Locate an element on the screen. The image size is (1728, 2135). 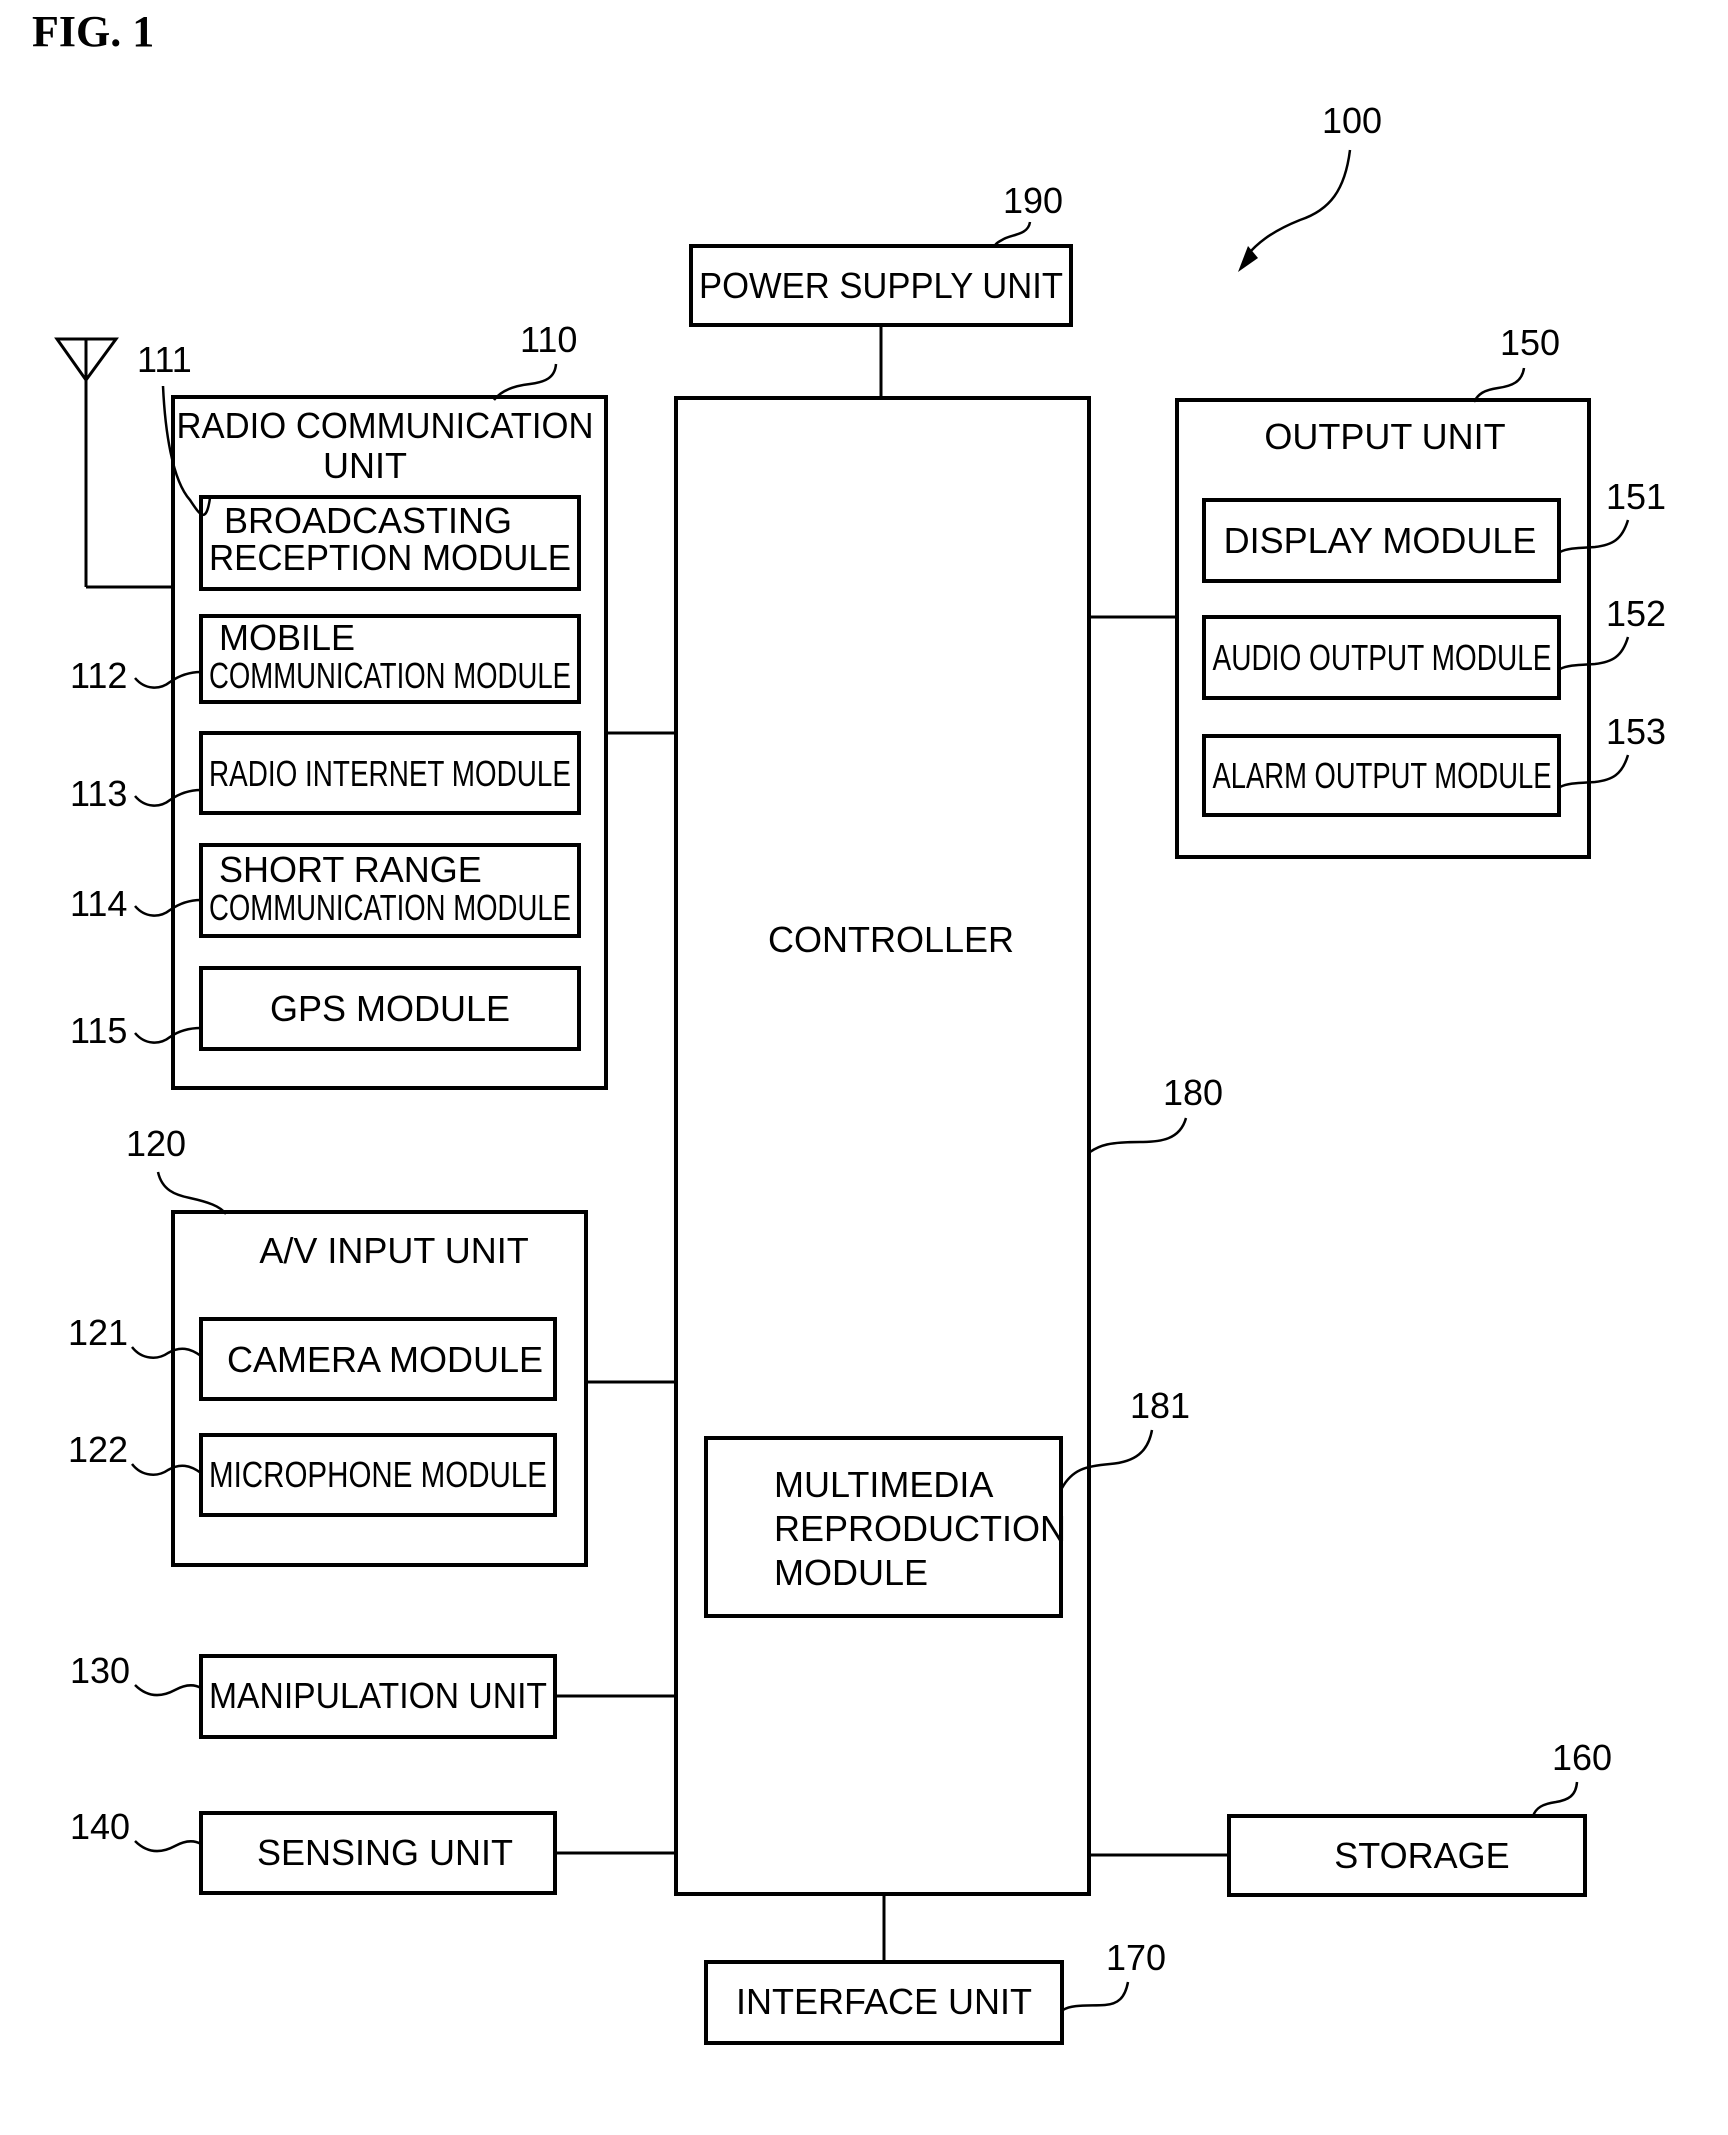
multimedia-label-line1: MULTIMEDIA is located at coordinates (883, 1484).